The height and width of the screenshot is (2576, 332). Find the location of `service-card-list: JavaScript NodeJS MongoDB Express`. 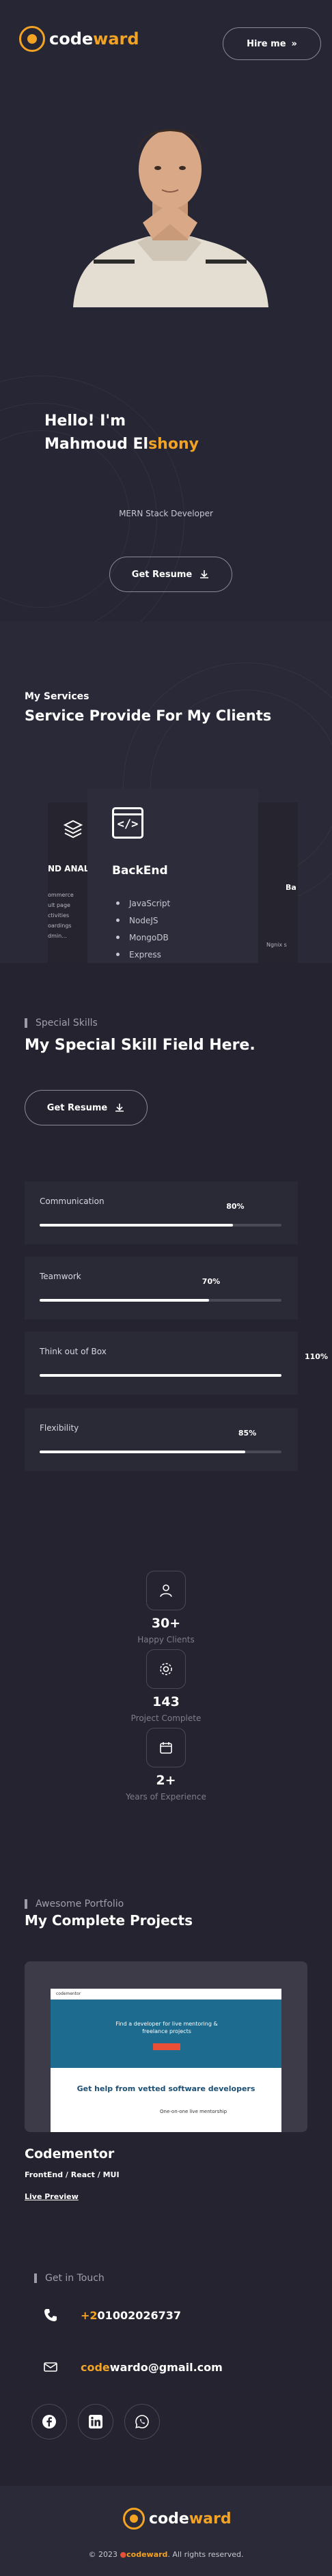

service-card-list: JavaScript NodeJS MongoDB Express is located at coordinates (143, 929).